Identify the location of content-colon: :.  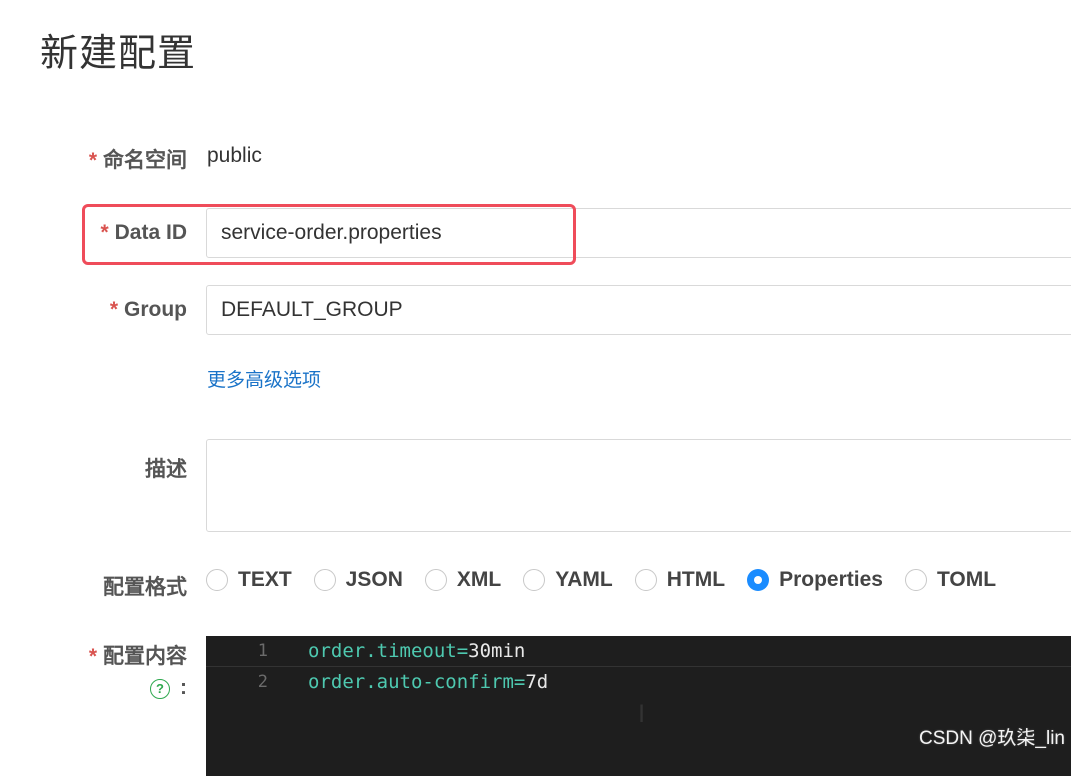
(183, 687).